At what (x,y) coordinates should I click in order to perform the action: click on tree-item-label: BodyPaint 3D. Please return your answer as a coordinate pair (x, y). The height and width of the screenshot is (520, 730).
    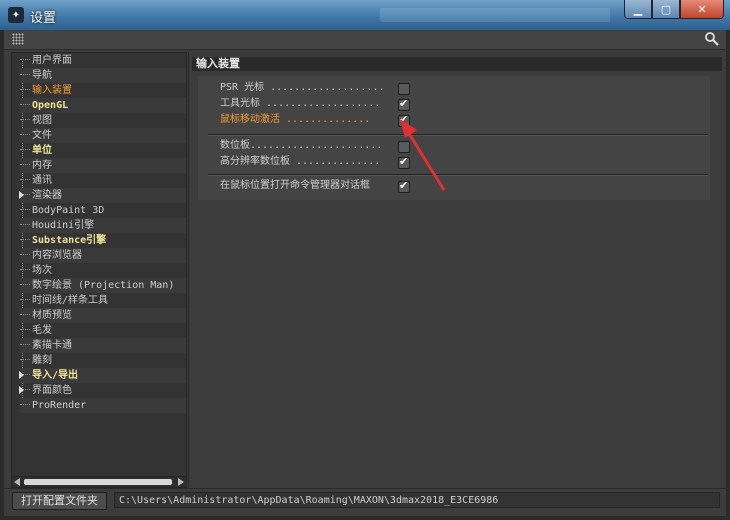
    Looking at the image, I should click on (68, 210).